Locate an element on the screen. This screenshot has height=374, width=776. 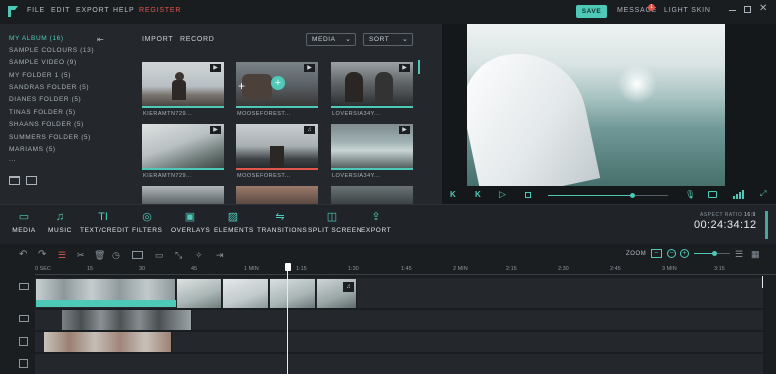
light-skin-button: LIGHT SKIN is located at coordinates (687, 10).